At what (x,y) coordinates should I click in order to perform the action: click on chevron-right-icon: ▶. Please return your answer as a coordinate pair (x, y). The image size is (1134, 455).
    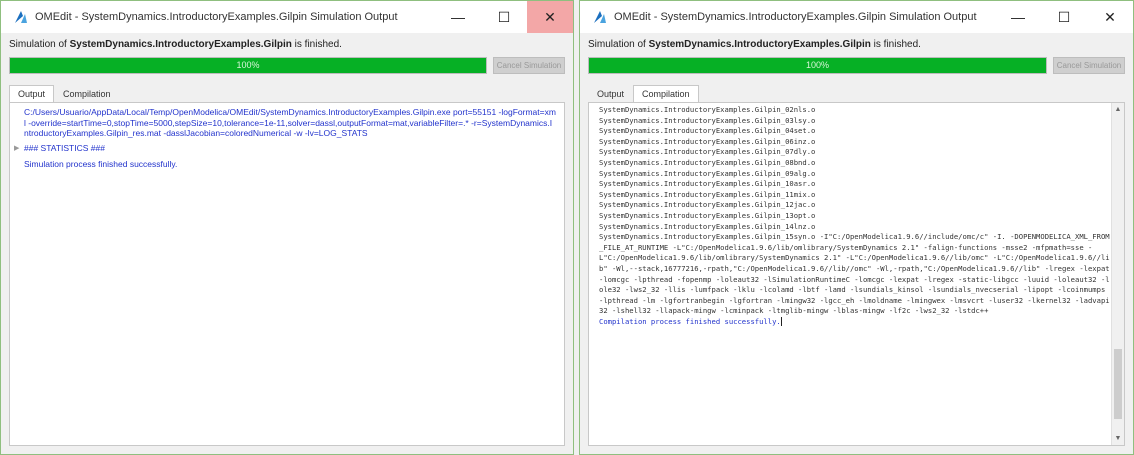
    Looking at the image, I should click on (19, 148).